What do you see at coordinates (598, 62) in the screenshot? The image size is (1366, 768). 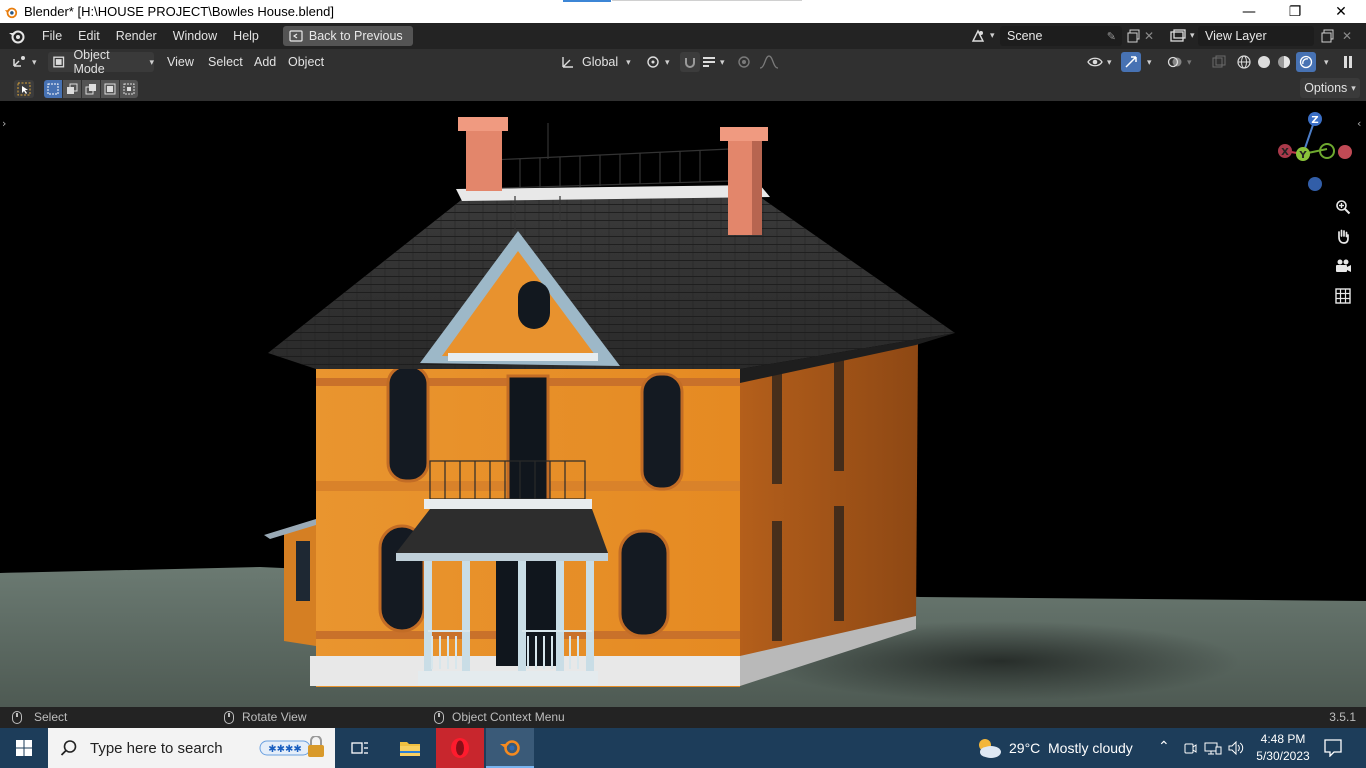 I see `transform-orientation-dropdown: Global ▾` at bounding box center [598, 62].